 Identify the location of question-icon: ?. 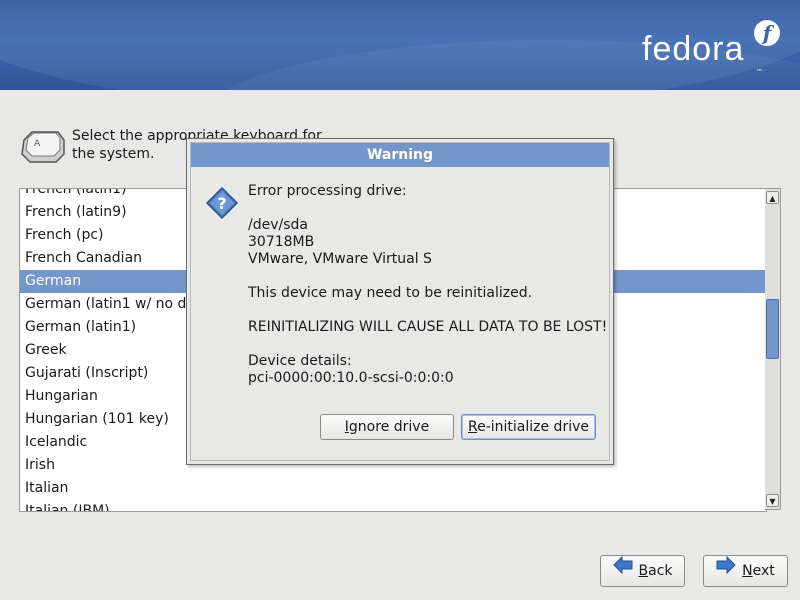
(222, 205).